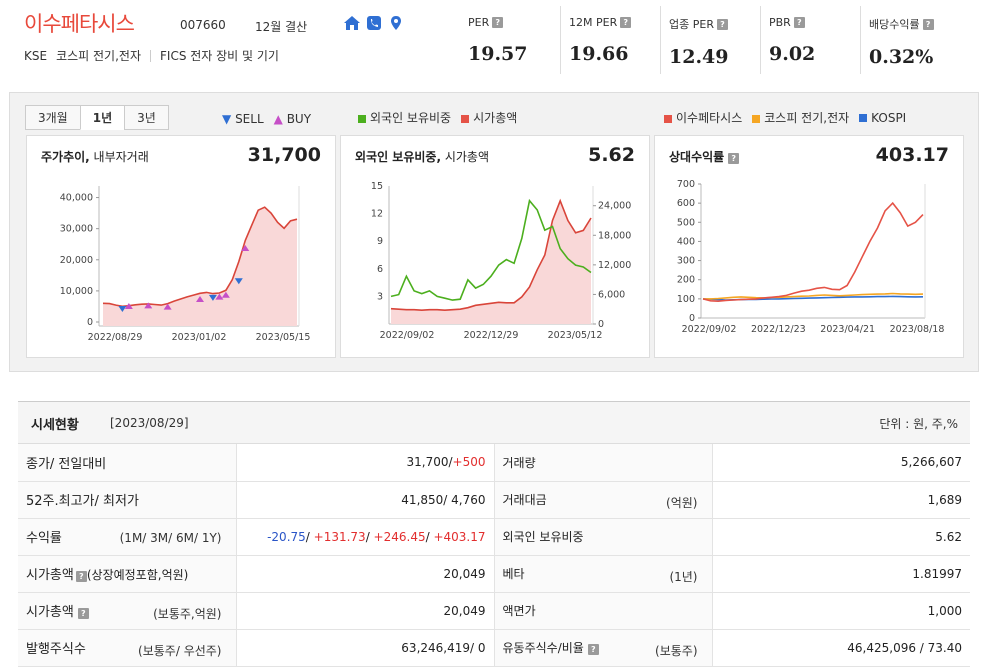 This screenshot has height=667, width=988. What do you see at coordinates (98, 56) in the screenshot?
I see `sector-name: 코스피 전기,전자` at bounding box center [98, 56].